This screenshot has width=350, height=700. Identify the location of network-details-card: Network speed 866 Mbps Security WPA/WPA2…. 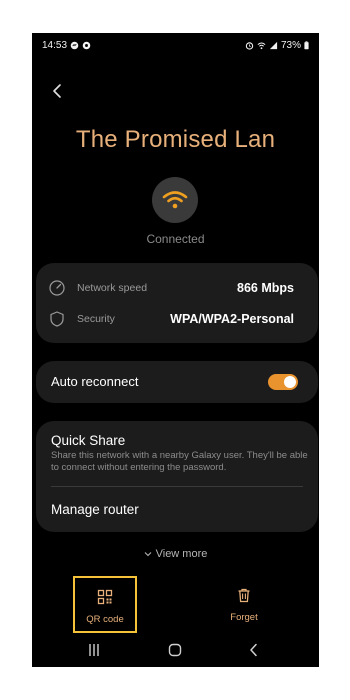
(177, 303).